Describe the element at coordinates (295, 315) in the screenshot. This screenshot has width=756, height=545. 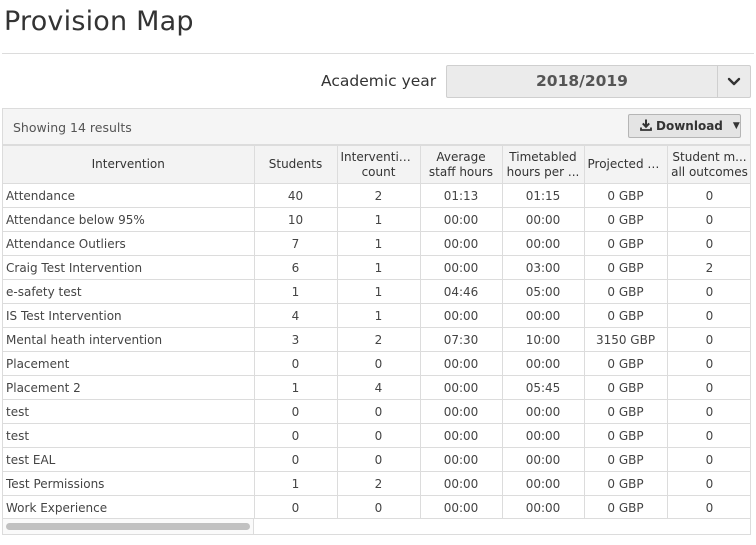
I see `cell-students: 4` at that location.